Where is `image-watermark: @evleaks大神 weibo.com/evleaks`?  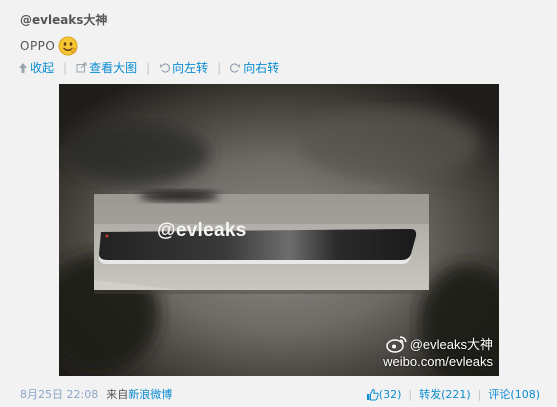 image-watermark: @evleaks大神 weibo.com/evleaks is located at coordinates (438, 352).